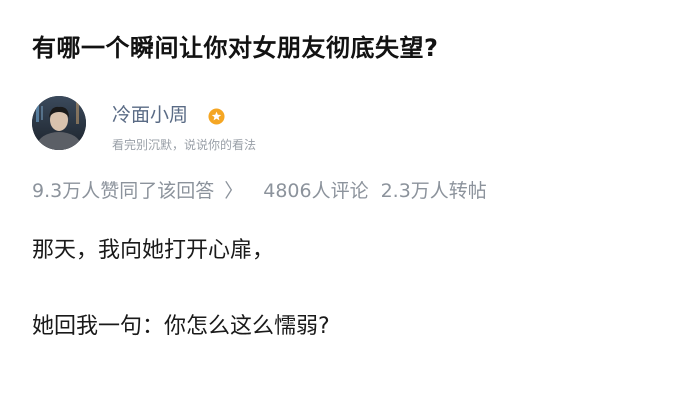 This screenshot has height=405, width=680. What do you see at coordinates (153, 250) in the screenshot?
I see `answer-paragraph: 那天，我向她打开心扉，` at bounding box center [153, 250].